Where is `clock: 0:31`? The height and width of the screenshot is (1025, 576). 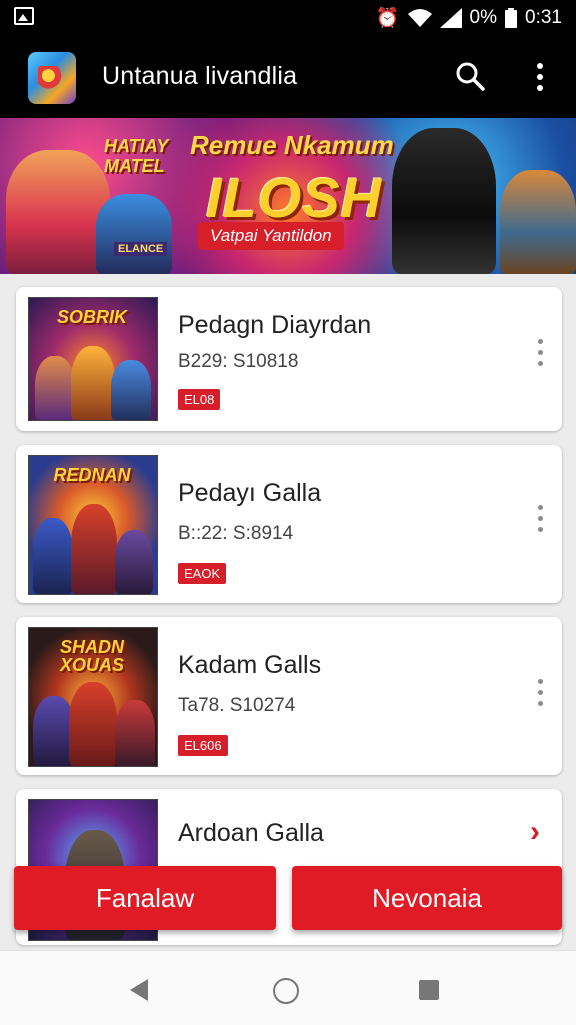
clock: 0:31 is located at coordinates (543, 17).